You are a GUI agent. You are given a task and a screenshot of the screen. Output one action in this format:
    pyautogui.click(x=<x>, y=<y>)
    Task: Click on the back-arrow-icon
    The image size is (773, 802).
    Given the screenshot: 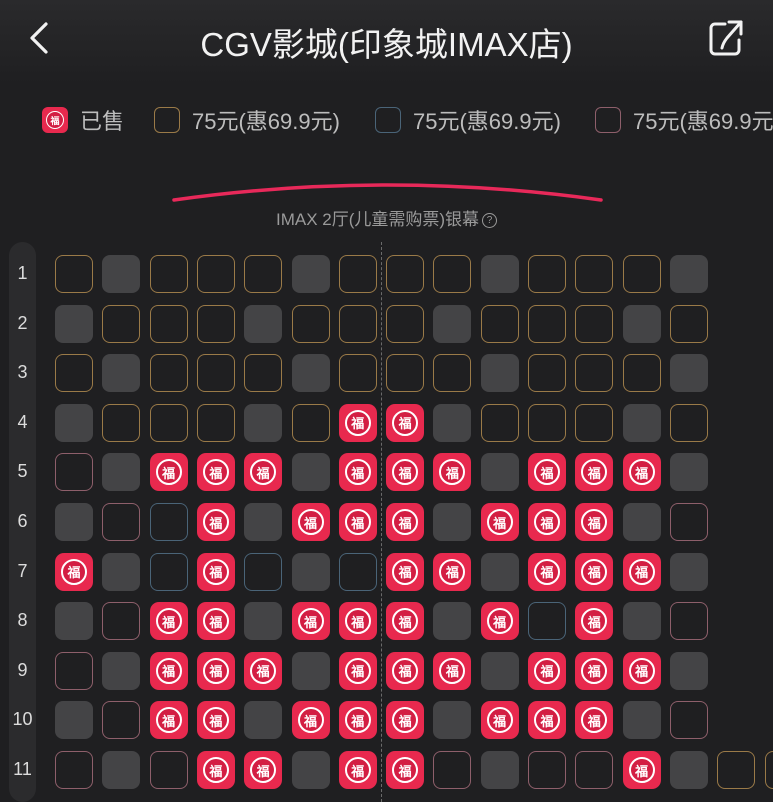 What is the action you would take?
    pyautogui.click(x=42, y=38)
    